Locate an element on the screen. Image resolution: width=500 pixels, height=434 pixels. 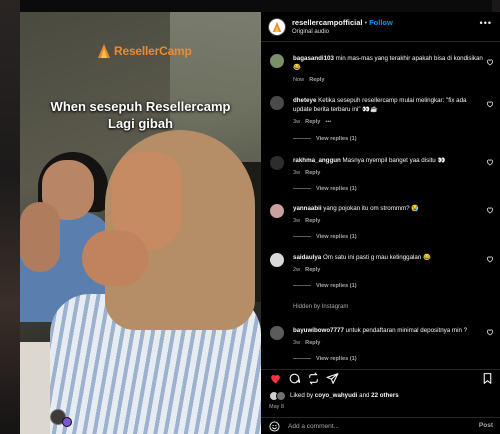
likes-user: coyo_wahyudi is located at coordinates (336, 395).